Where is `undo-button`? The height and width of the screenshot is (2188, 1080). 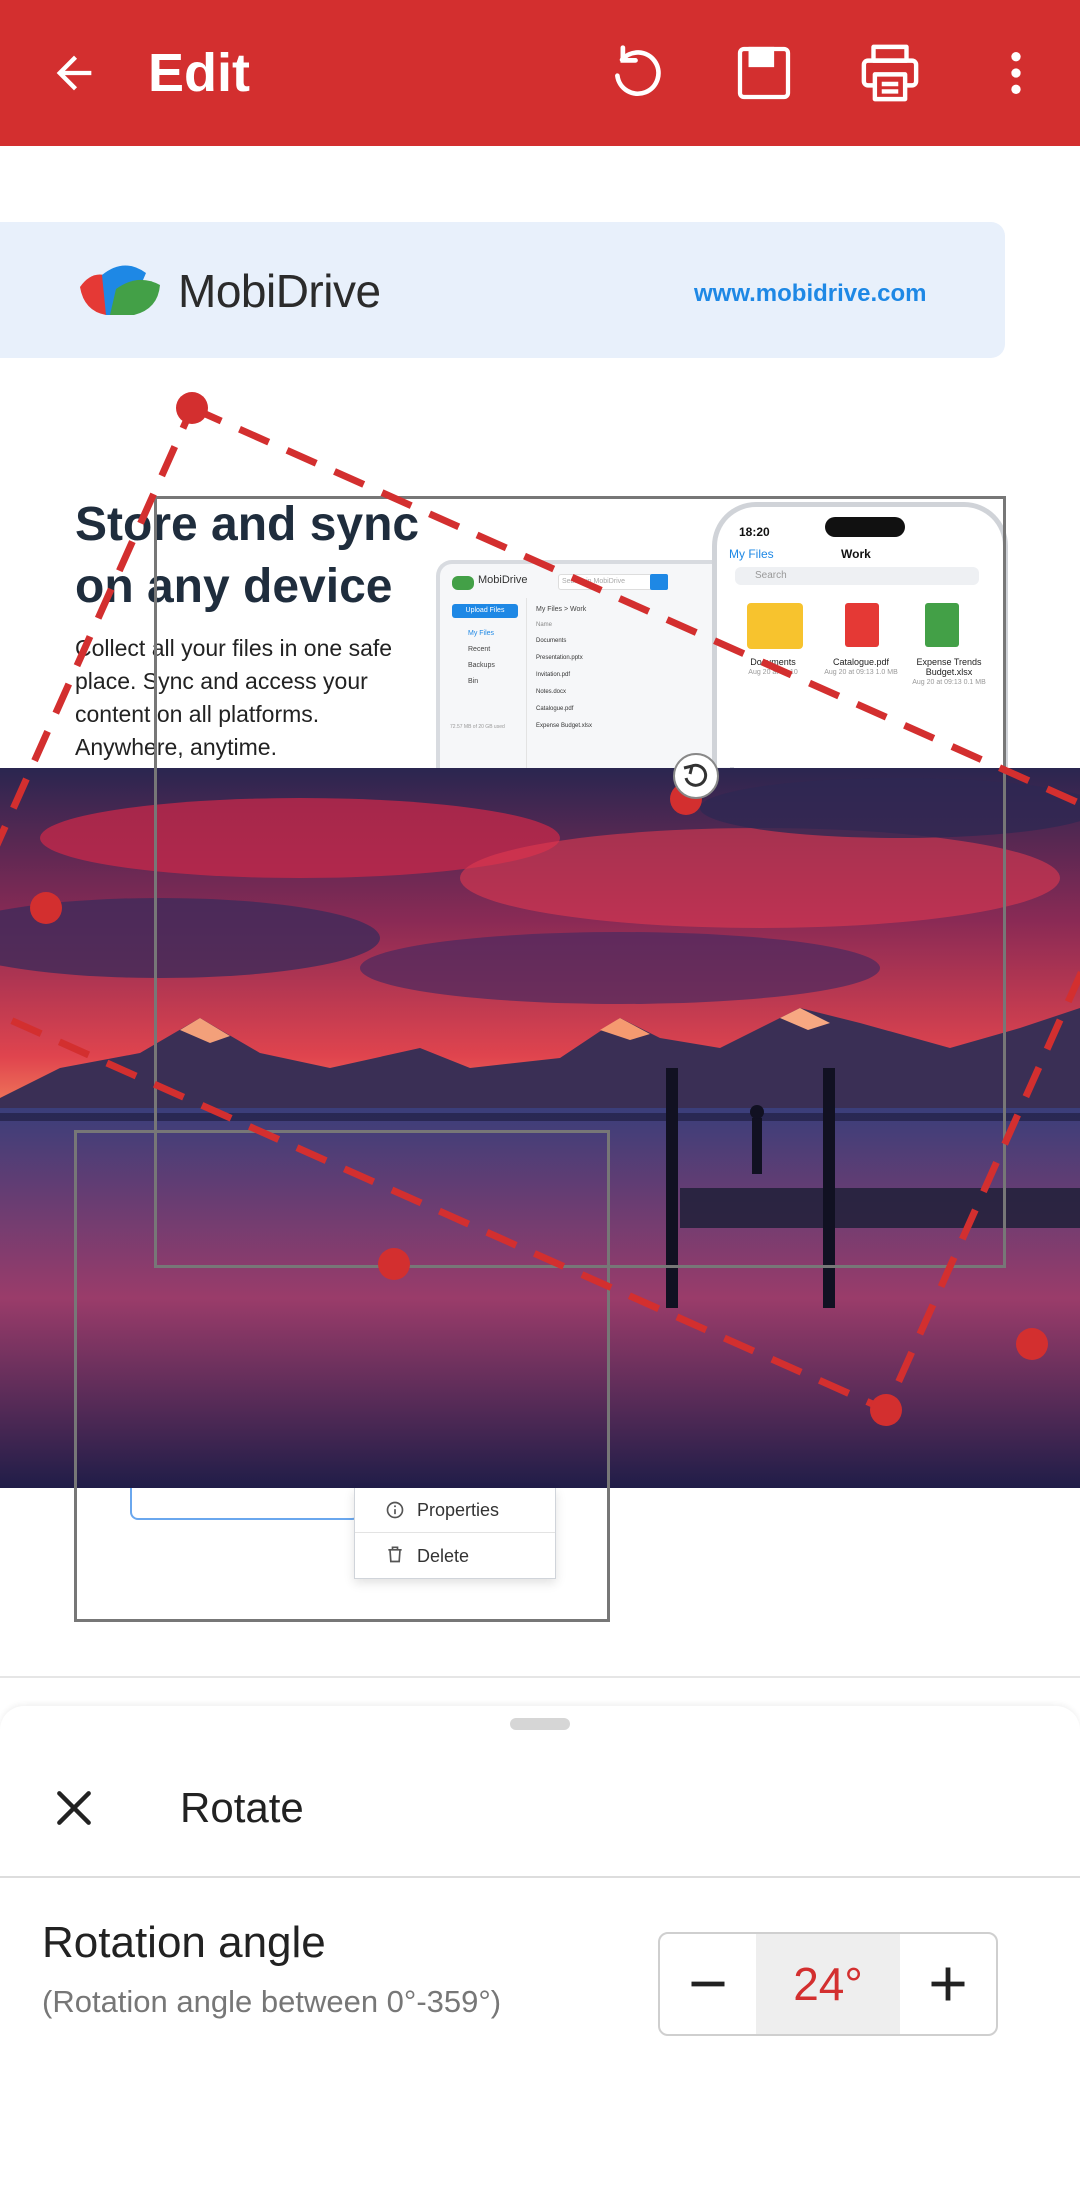
undo-button is located at coordinates (638, 73).